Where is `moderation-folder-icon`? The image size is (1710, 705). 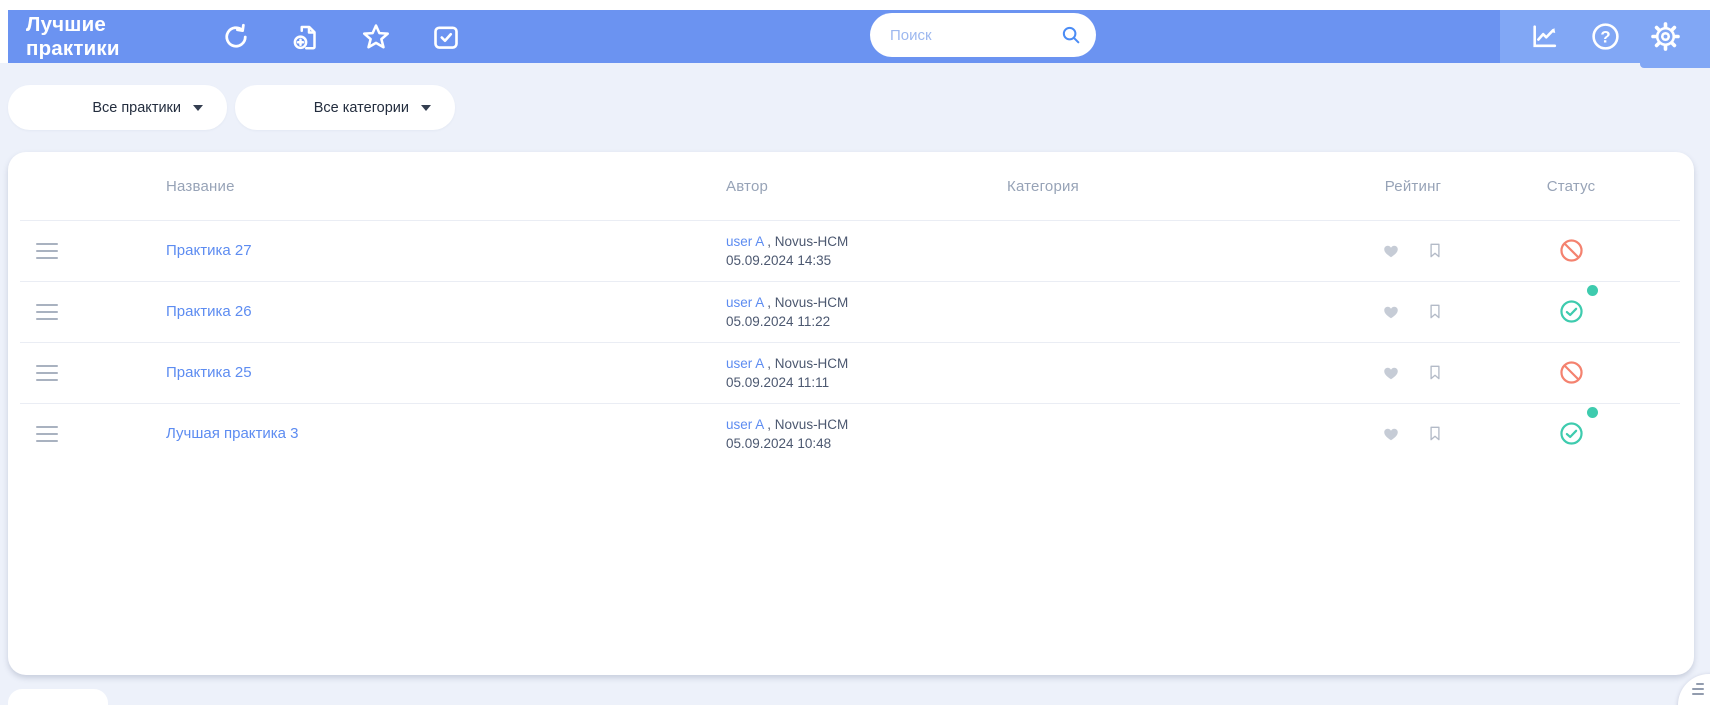
moderation-folder-icon is located at coordinates (446, 37).